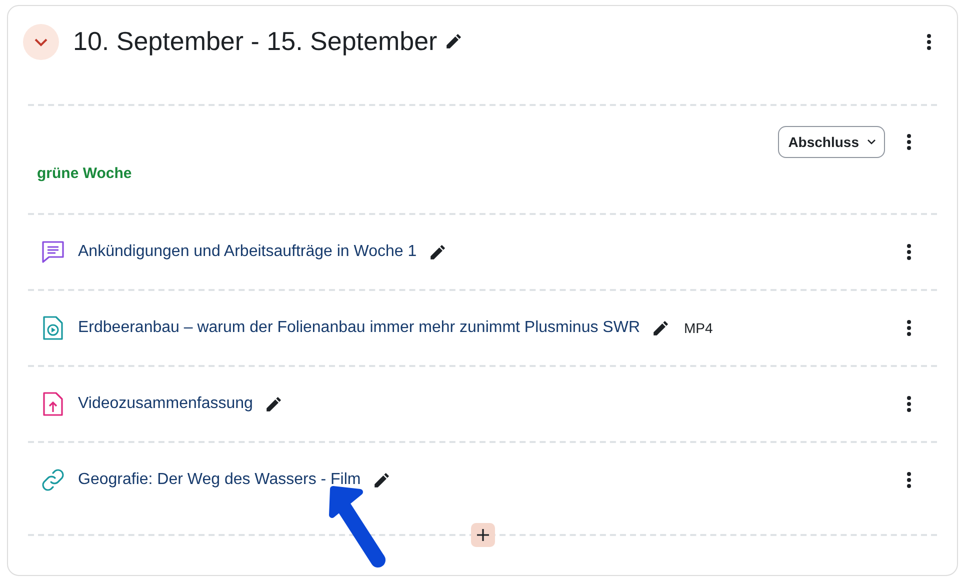  I want to click on section-title: 10. September - 15. September, so click(255, 42).